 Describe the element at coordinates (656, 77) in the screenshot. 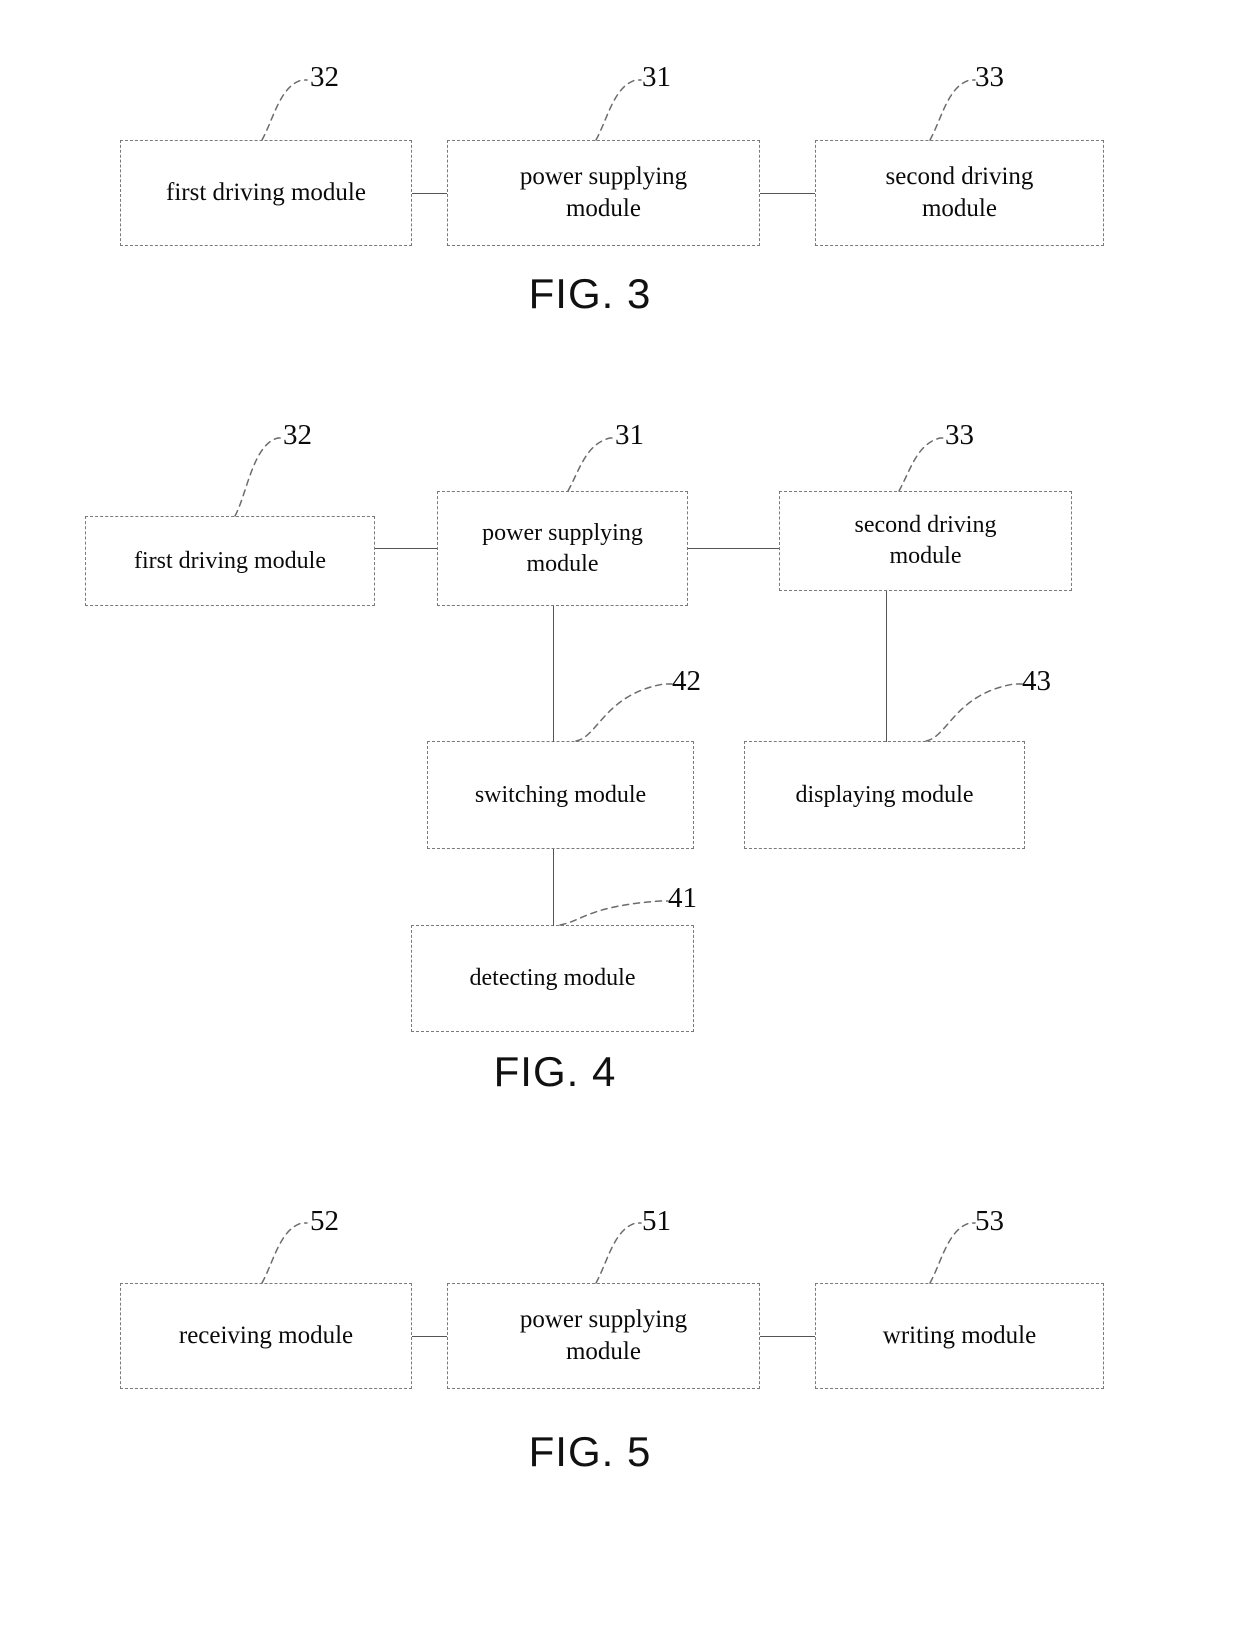

I see `fig3-reference-numeral-31: 31` at that location.